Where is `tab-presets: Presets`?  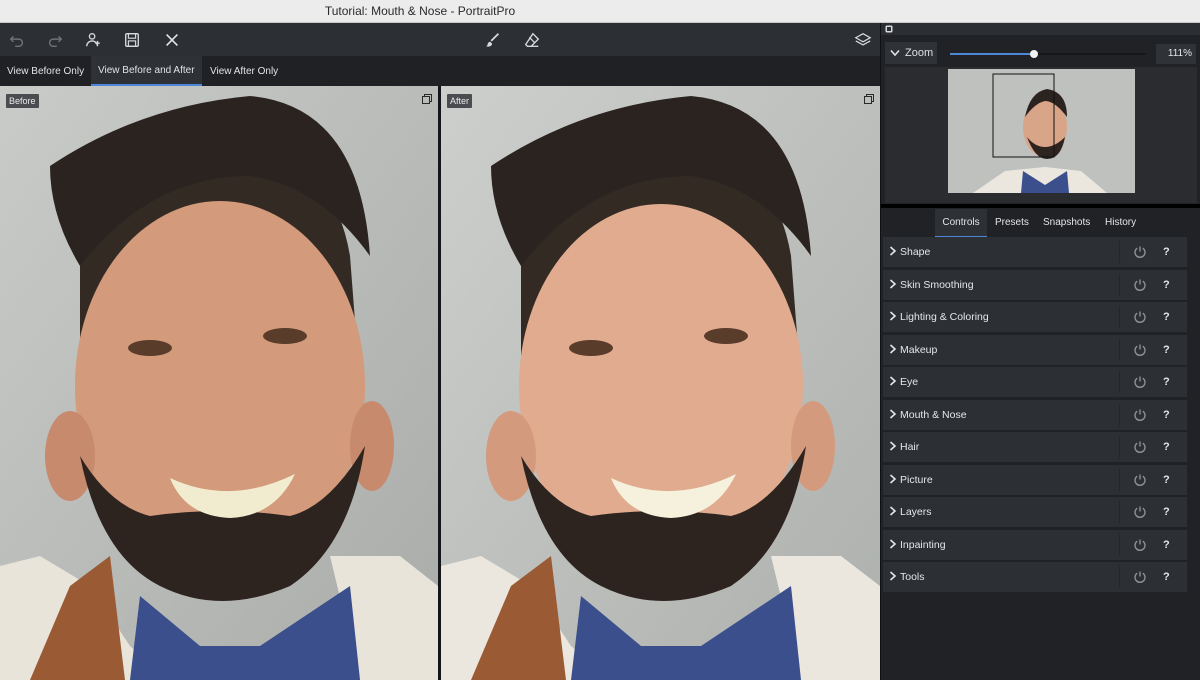
tab-presets: Presets is located at coordinates (1012, 222).